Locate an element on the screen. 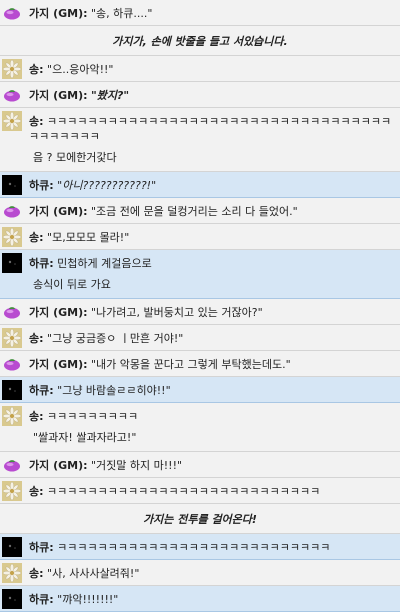  message-text: "나가려고, 발버둥치고 있는 거잖아?" is located at coordinates (177, 312).